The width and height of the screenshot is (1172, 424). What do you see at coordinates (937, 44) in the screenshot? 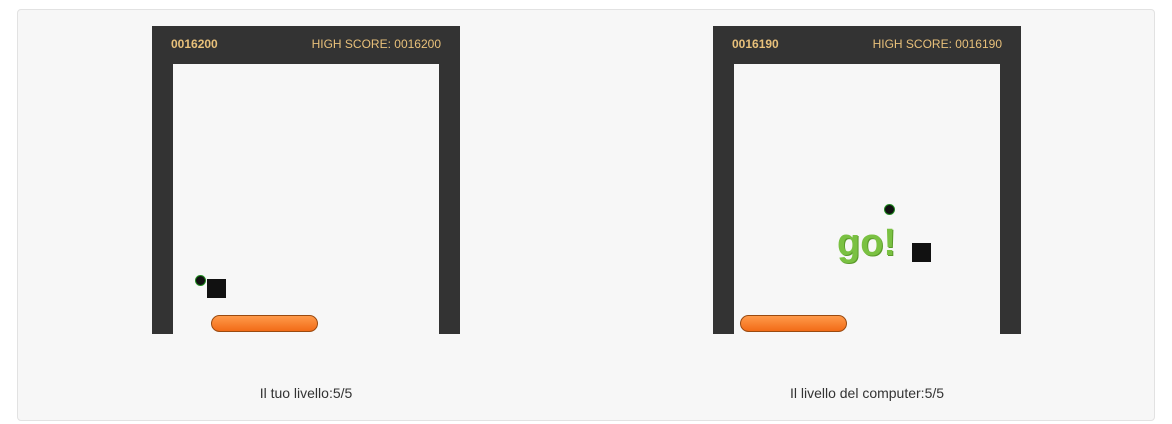
I see `computer-high-score: HIGH SCORE: 0016190` at bounding box center [937, 44].